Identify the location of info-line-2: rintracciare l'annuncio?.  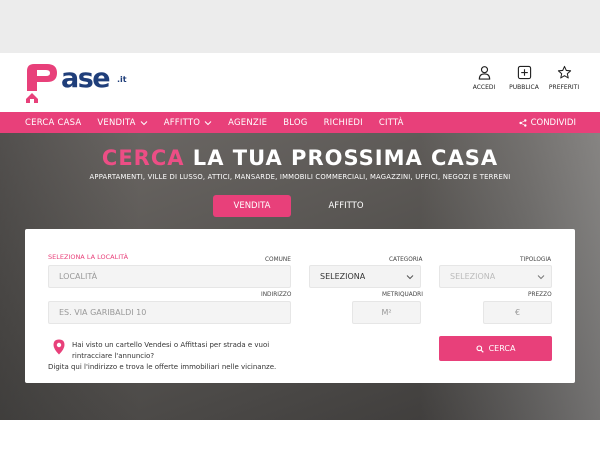
(113, 356).